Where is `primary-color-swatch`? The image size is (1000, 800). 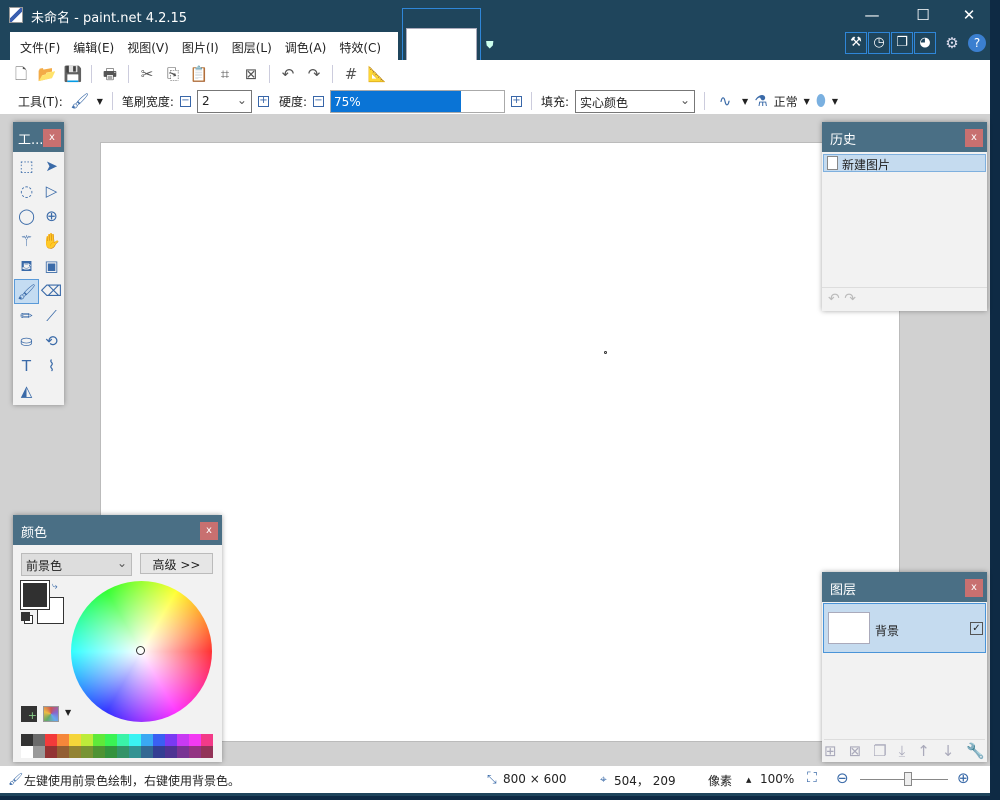
primary-color-swatch is located at coordinates (35, 595).